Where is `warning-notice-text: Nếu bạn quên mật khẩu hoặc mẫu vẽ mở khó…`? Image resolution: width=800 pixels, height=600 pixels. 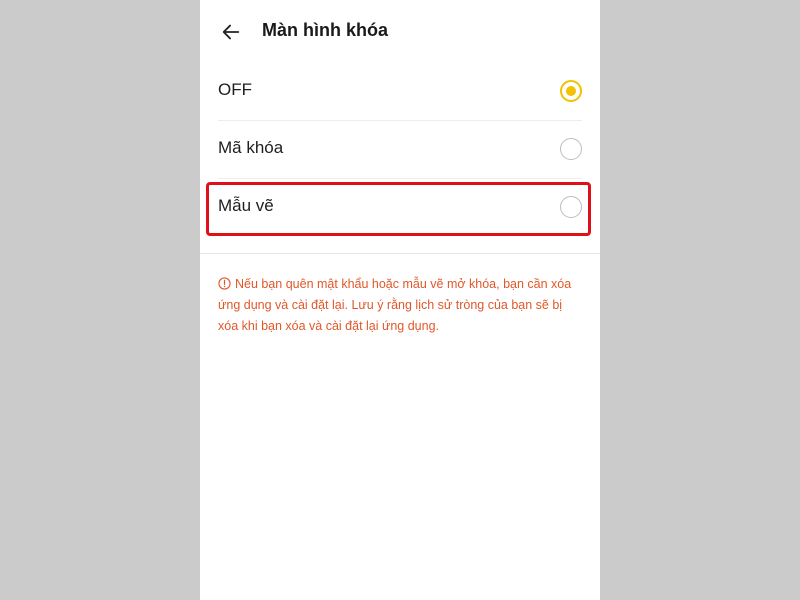
warning-notice-text: Nếu bạn quên mật khẩu hoặc mẫu vẽ mở khó… is located at coordinates (395, 305).